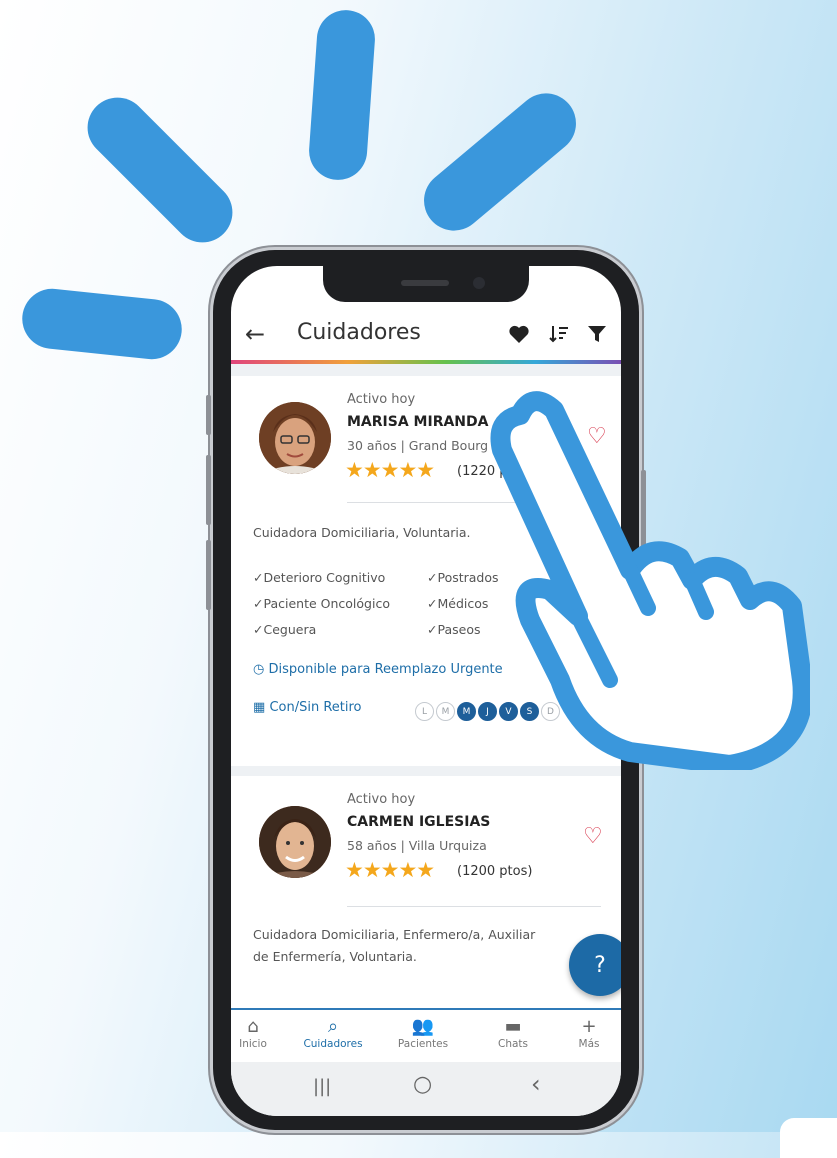 This screenshot has width=837, height=1158. I want to click on plus-icon: +, so click(589, 1026).